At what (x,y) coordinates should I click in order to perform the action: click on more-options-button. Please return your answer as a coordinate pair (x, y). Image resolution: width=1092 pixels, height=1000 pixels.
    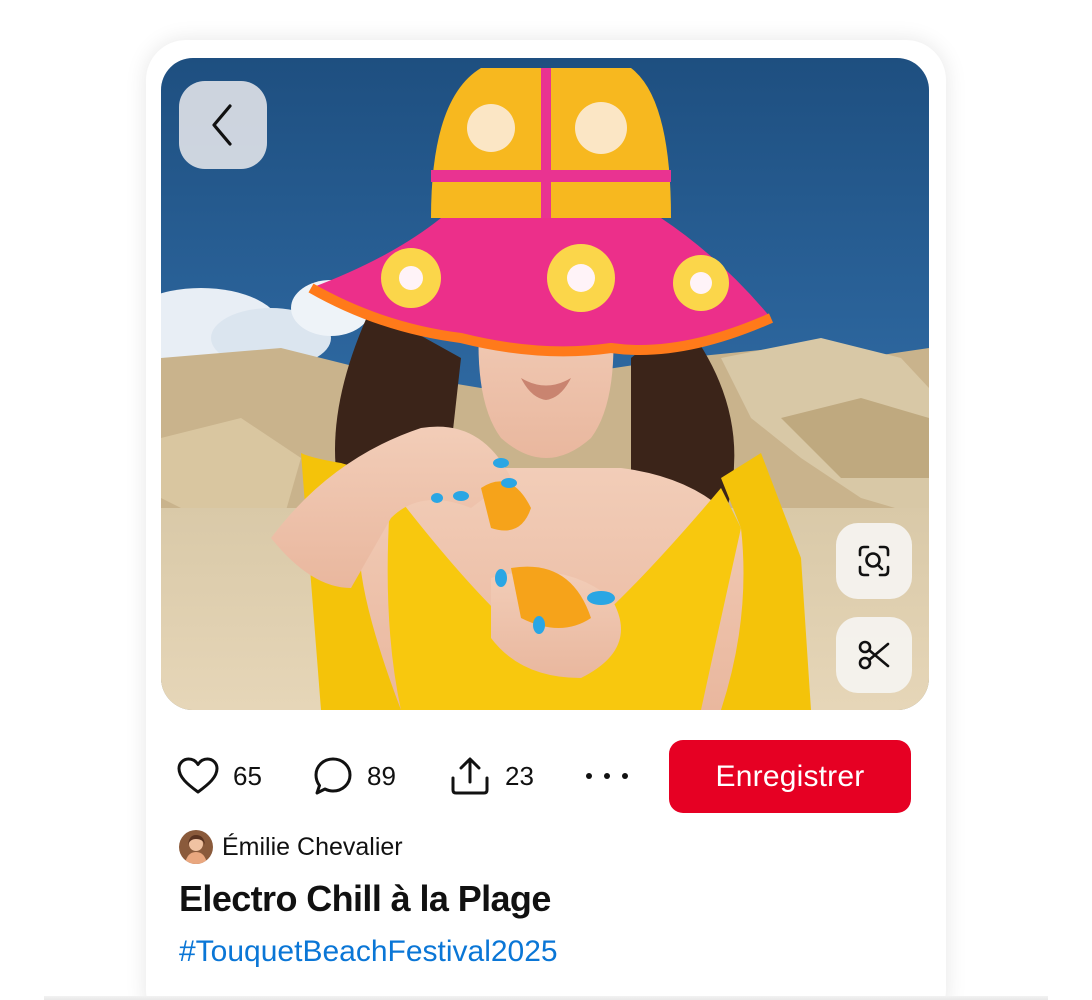
    Looking at the image, I should click on (607, 776).